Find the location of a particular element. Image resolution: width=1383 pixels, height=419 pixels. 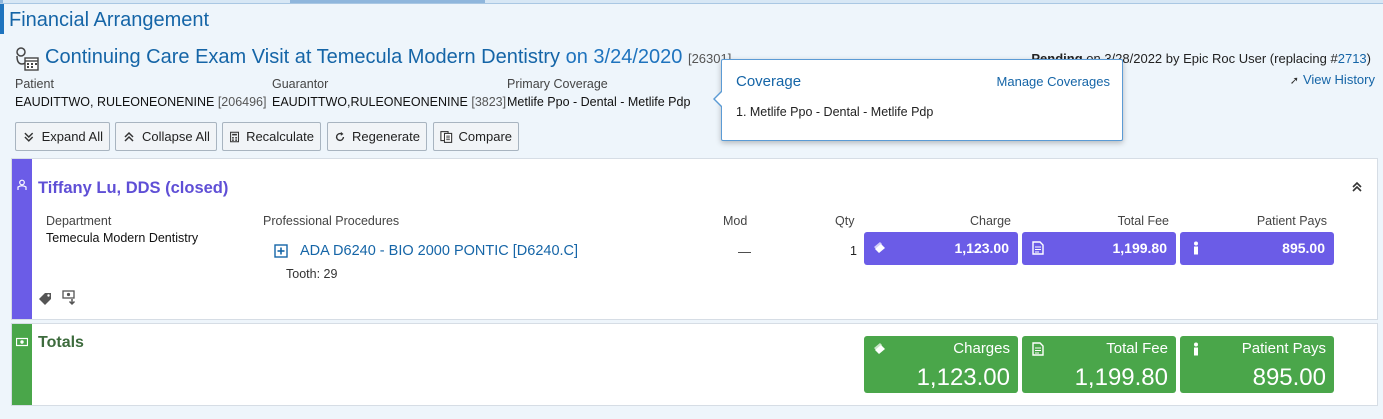

total-fee-box: Total Fee 1,199.80 is located at coordinates (1099, 364).